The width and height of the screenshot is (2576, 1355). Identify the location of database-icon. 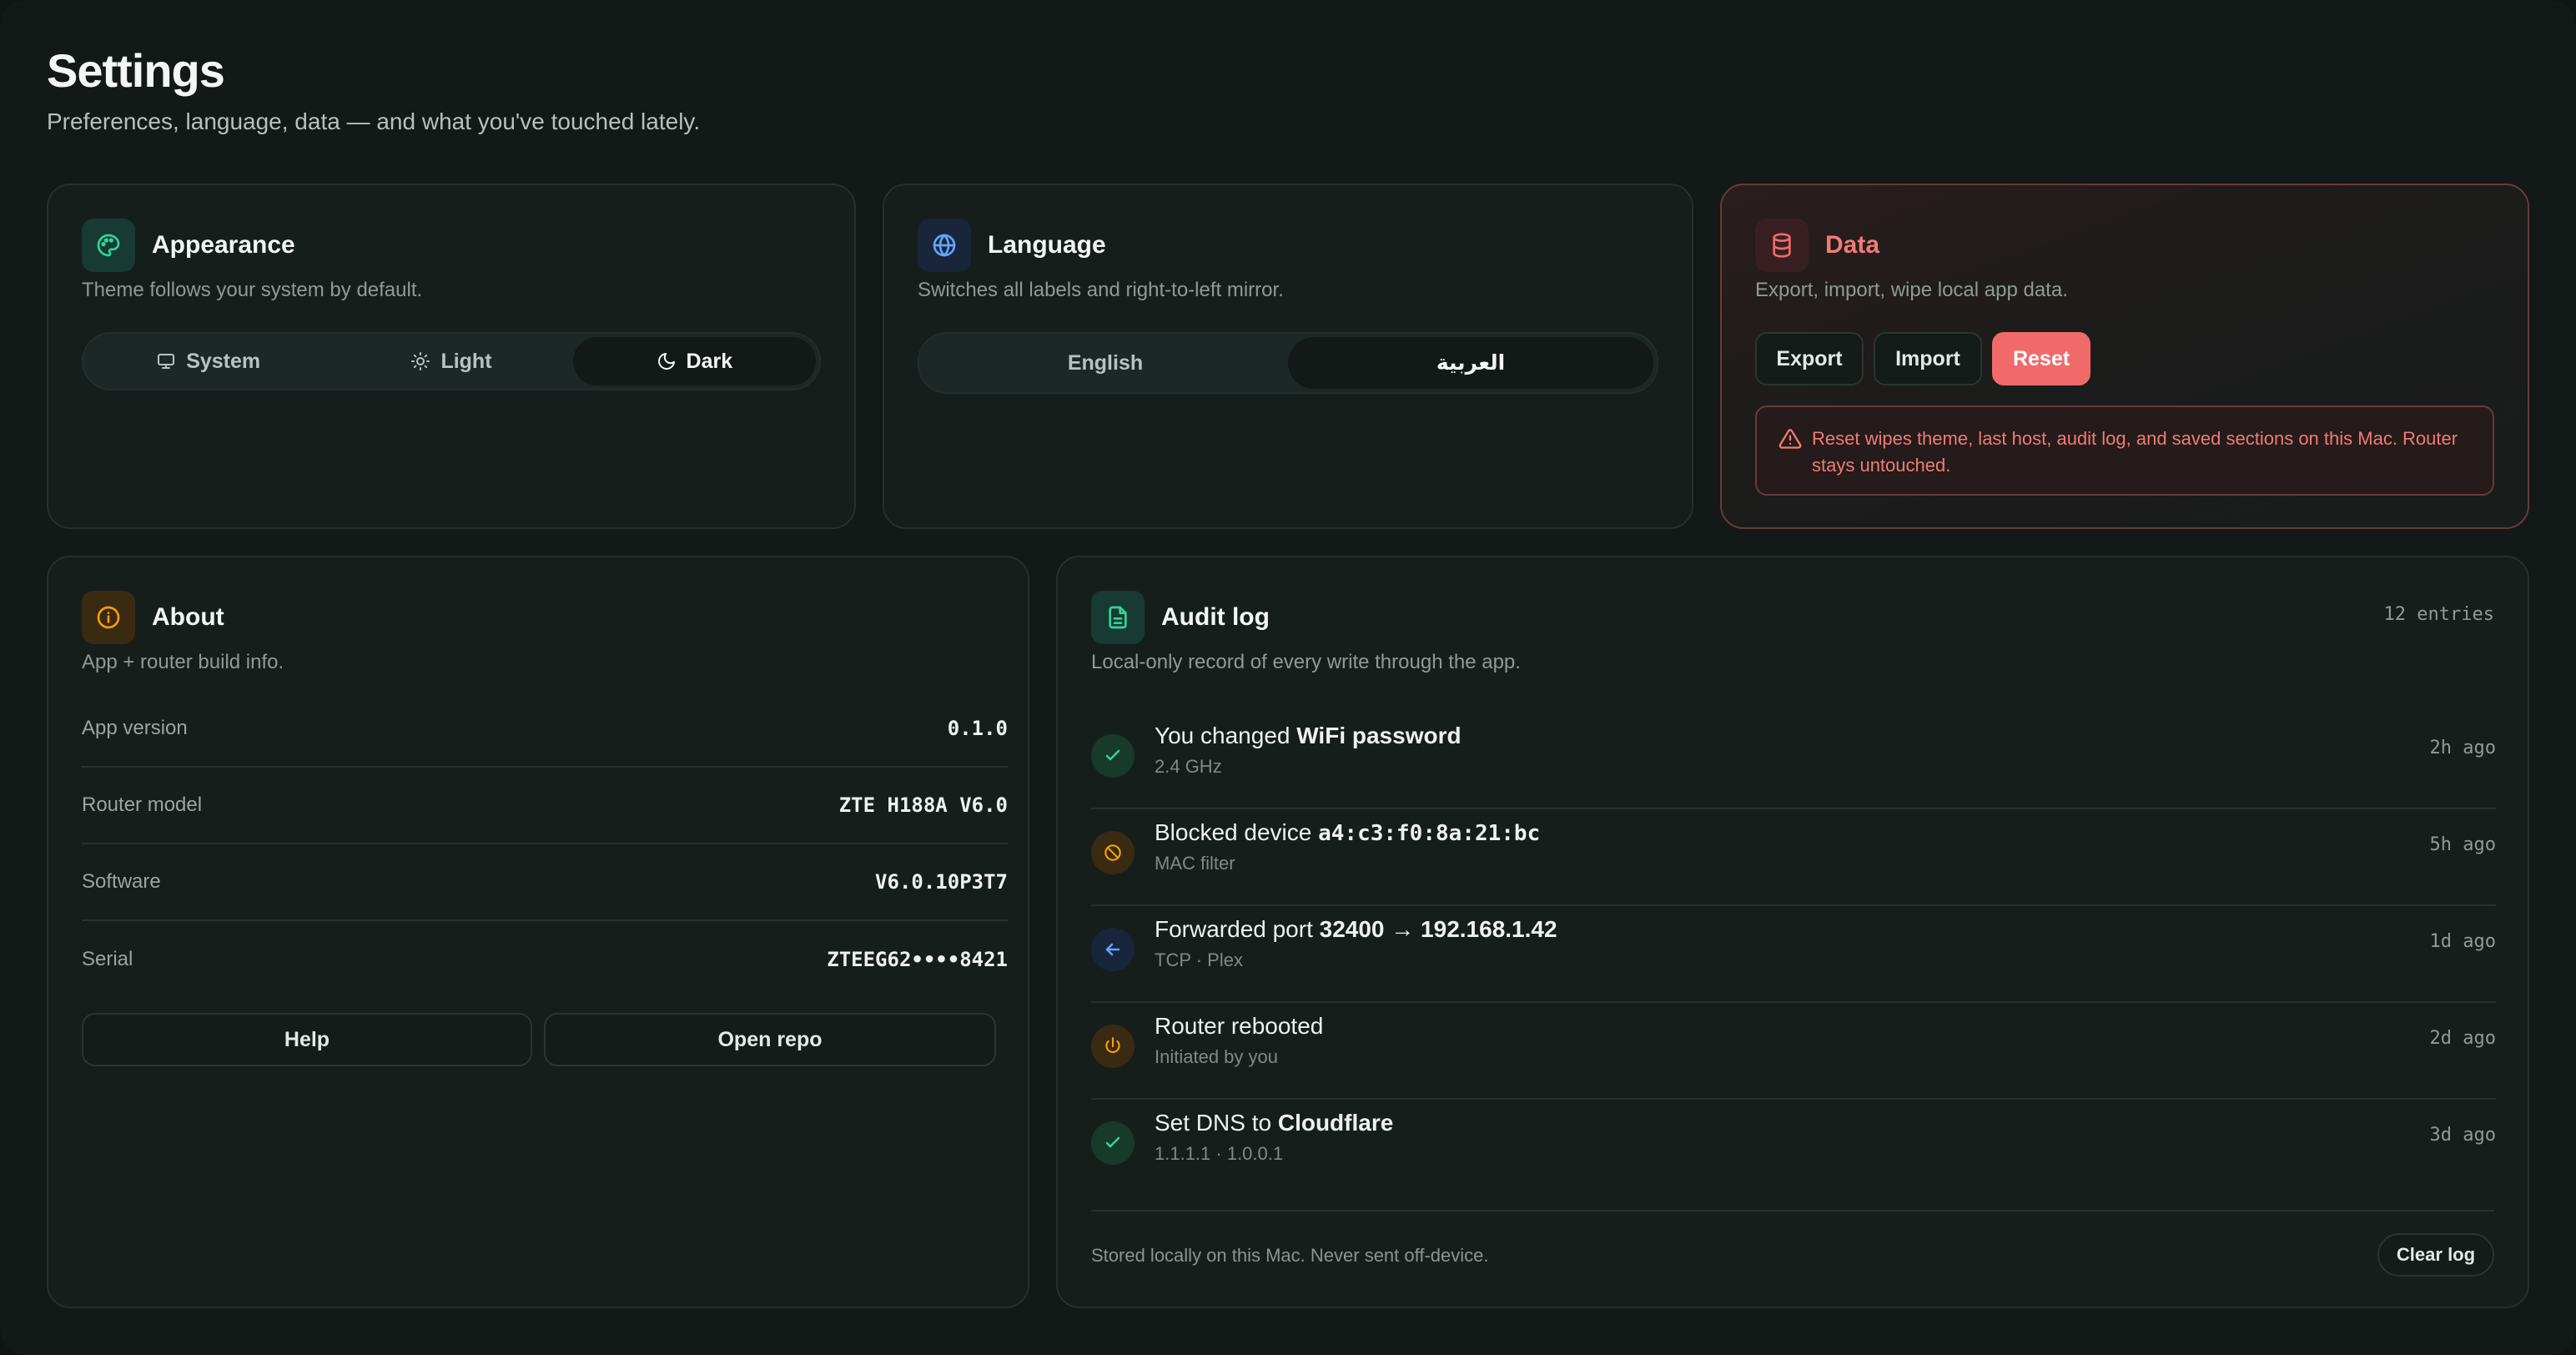
(1782, 245).